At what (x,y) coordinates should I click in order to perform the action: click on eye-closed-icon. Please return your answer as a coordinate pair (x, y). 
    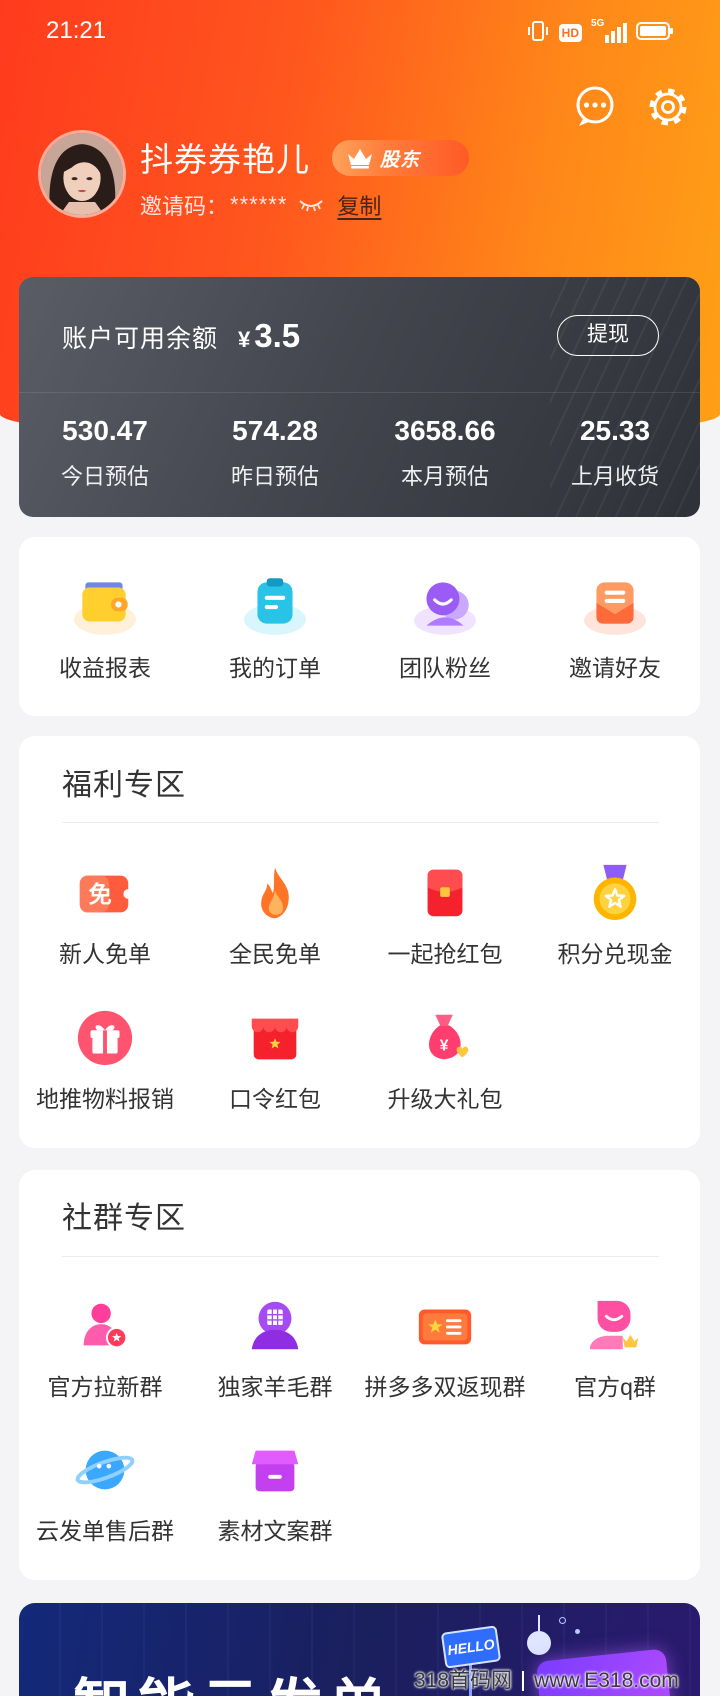
    Looking at the image, I should click on (311, 205).